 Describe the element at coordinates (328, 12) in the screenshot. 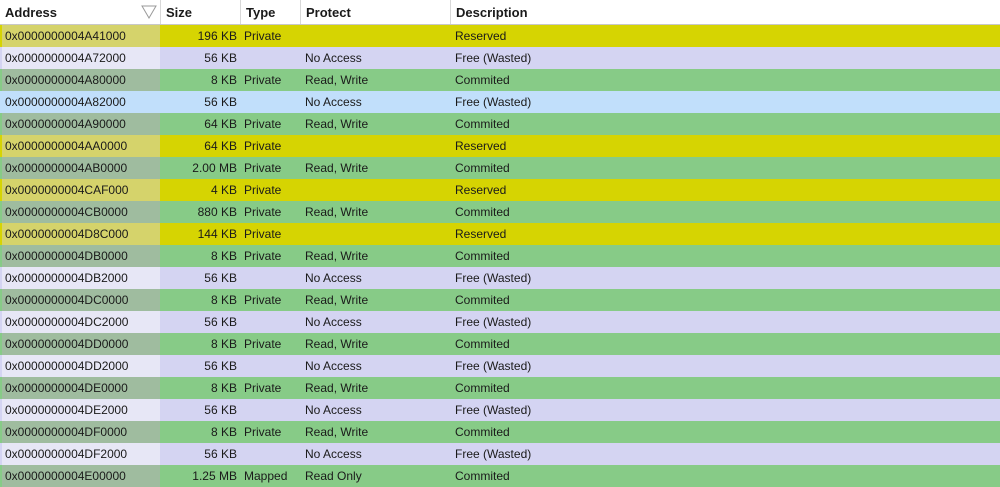

I see `column-header-label: Protect` at that location.